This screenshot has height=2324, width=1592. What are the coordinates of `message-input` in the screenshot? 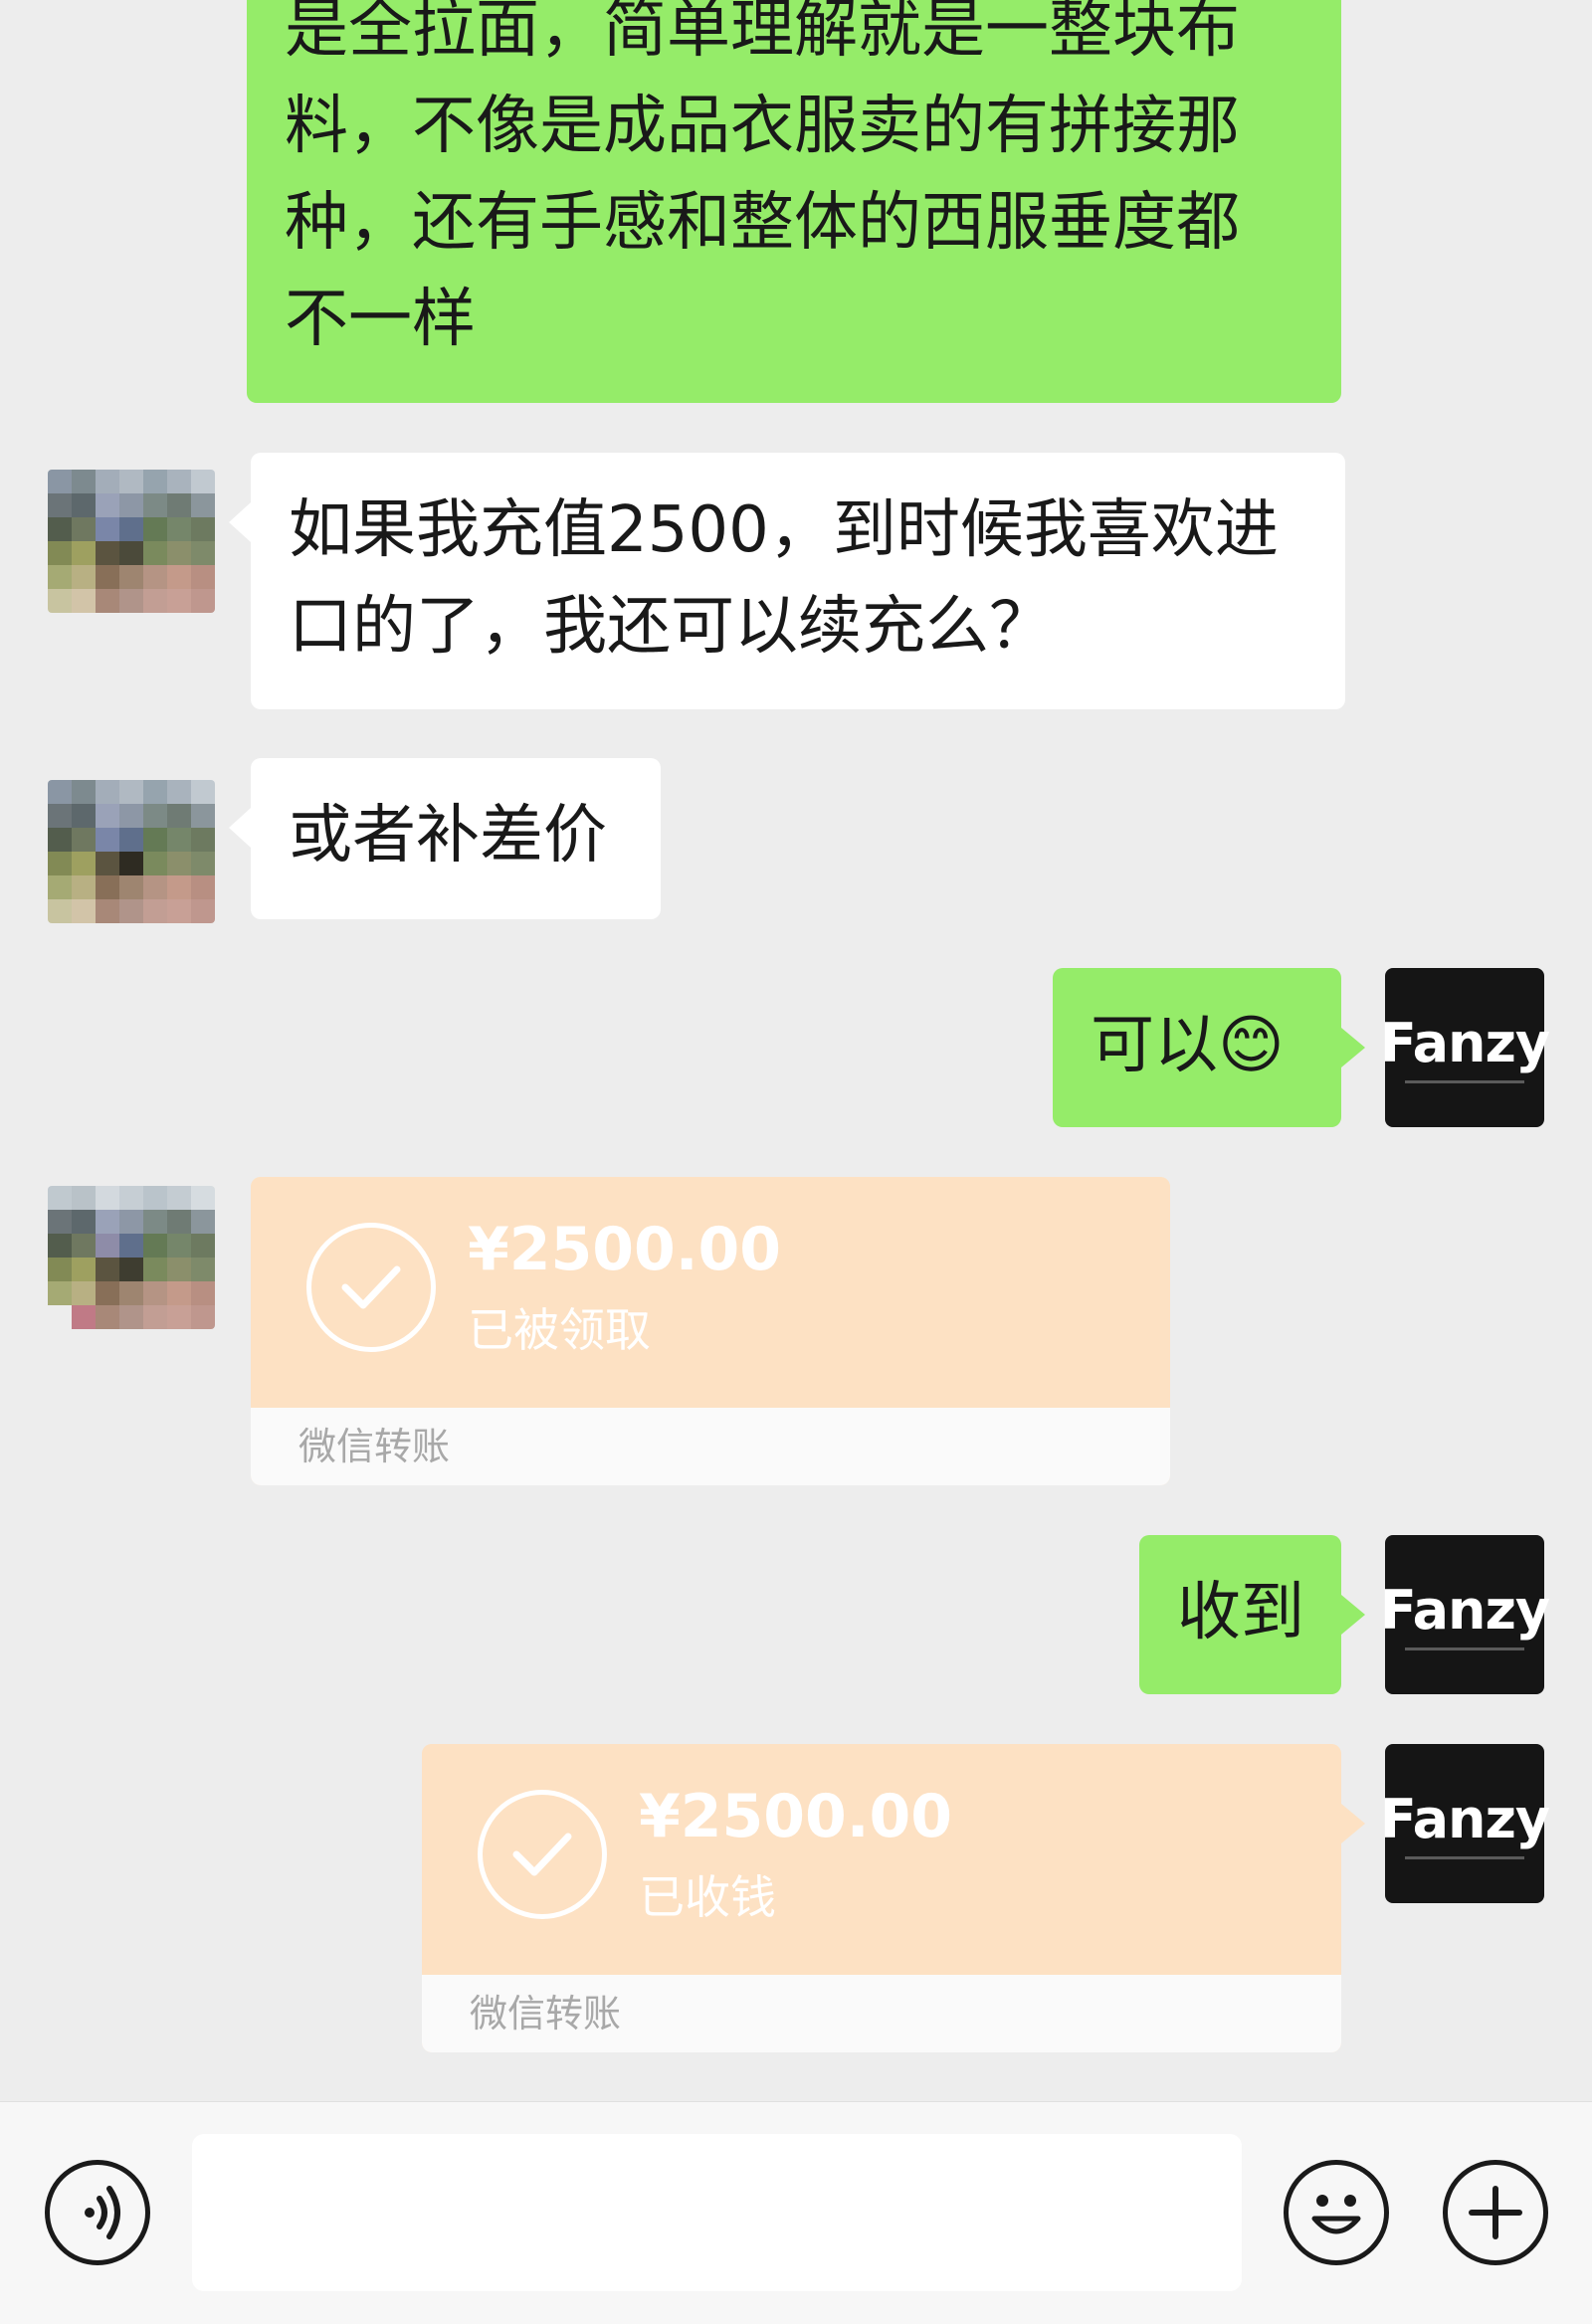 It's located at (717, 2213).